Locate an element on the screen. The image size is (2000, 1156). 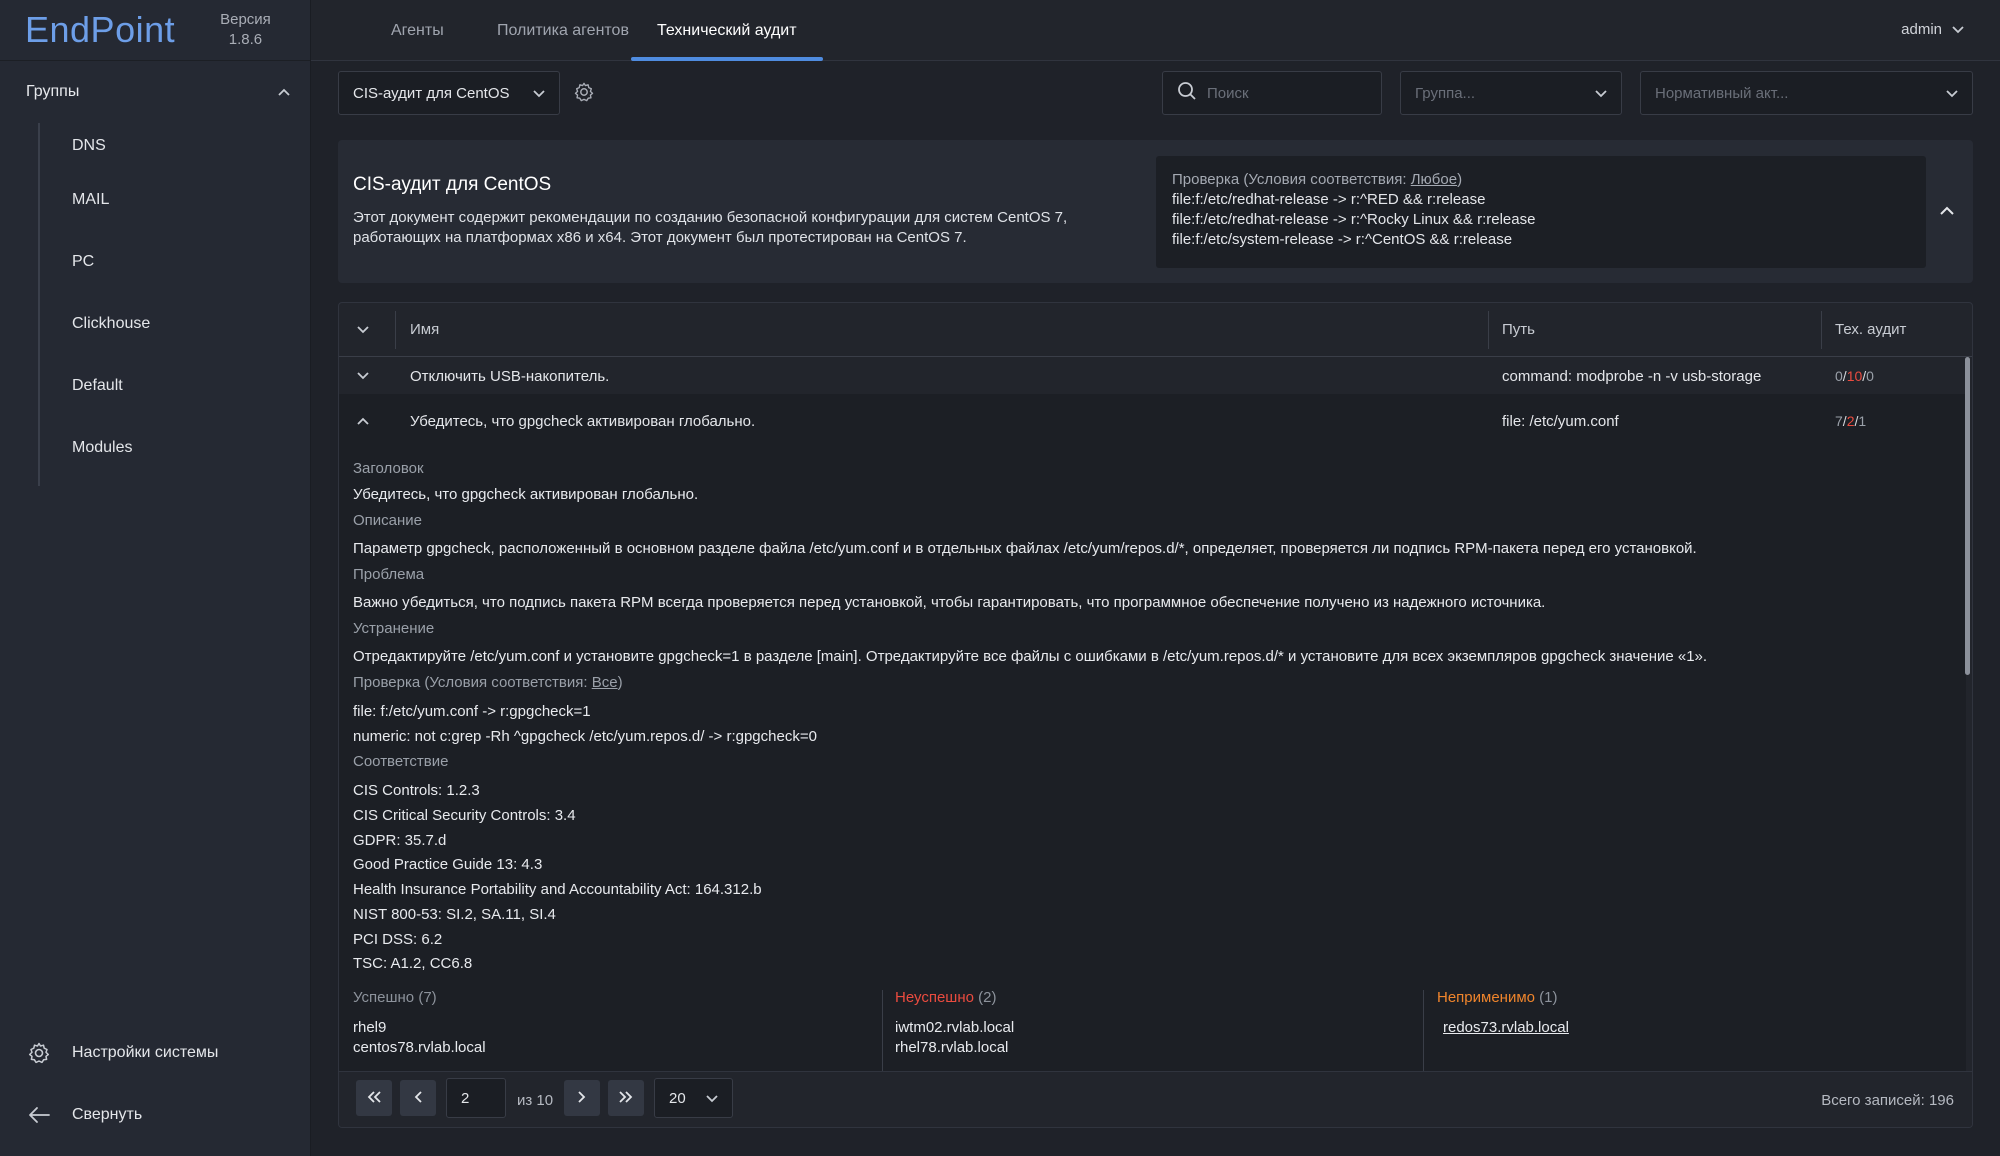
pagination: 2 из 10 20 Всего записей: 196 is located at coordinates (1155, 1099).